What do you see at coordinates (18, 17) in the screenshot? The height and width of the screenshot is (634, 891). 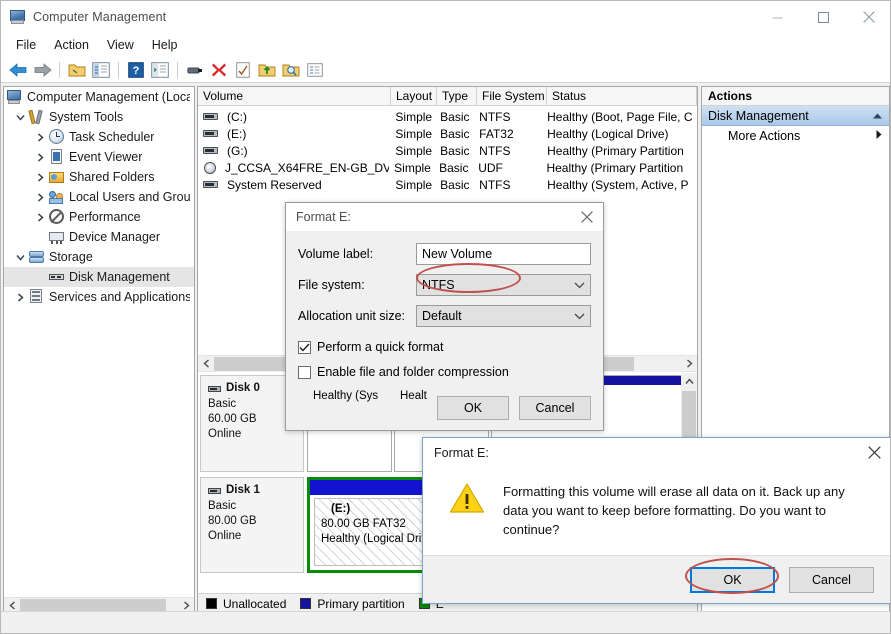 I see `computer-management-icon` at bounding box center [18, 17].